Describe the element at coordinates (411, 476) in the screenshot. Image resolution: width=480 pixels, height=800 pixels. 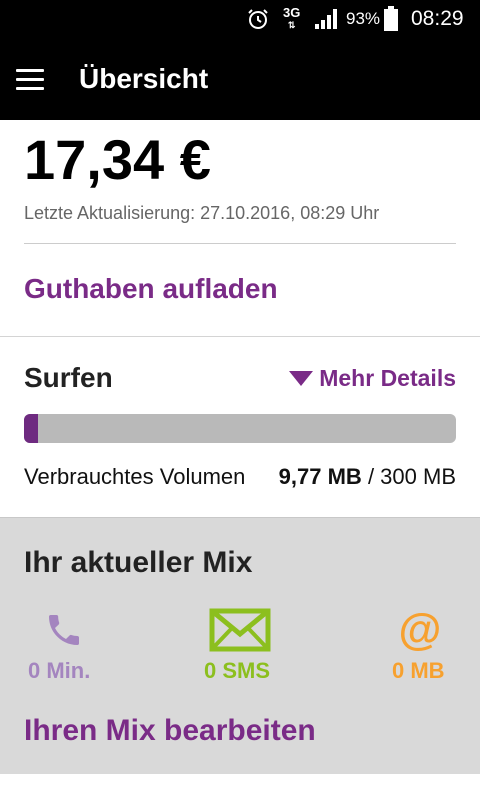
I see `total-value: / 300 MB` at that location.